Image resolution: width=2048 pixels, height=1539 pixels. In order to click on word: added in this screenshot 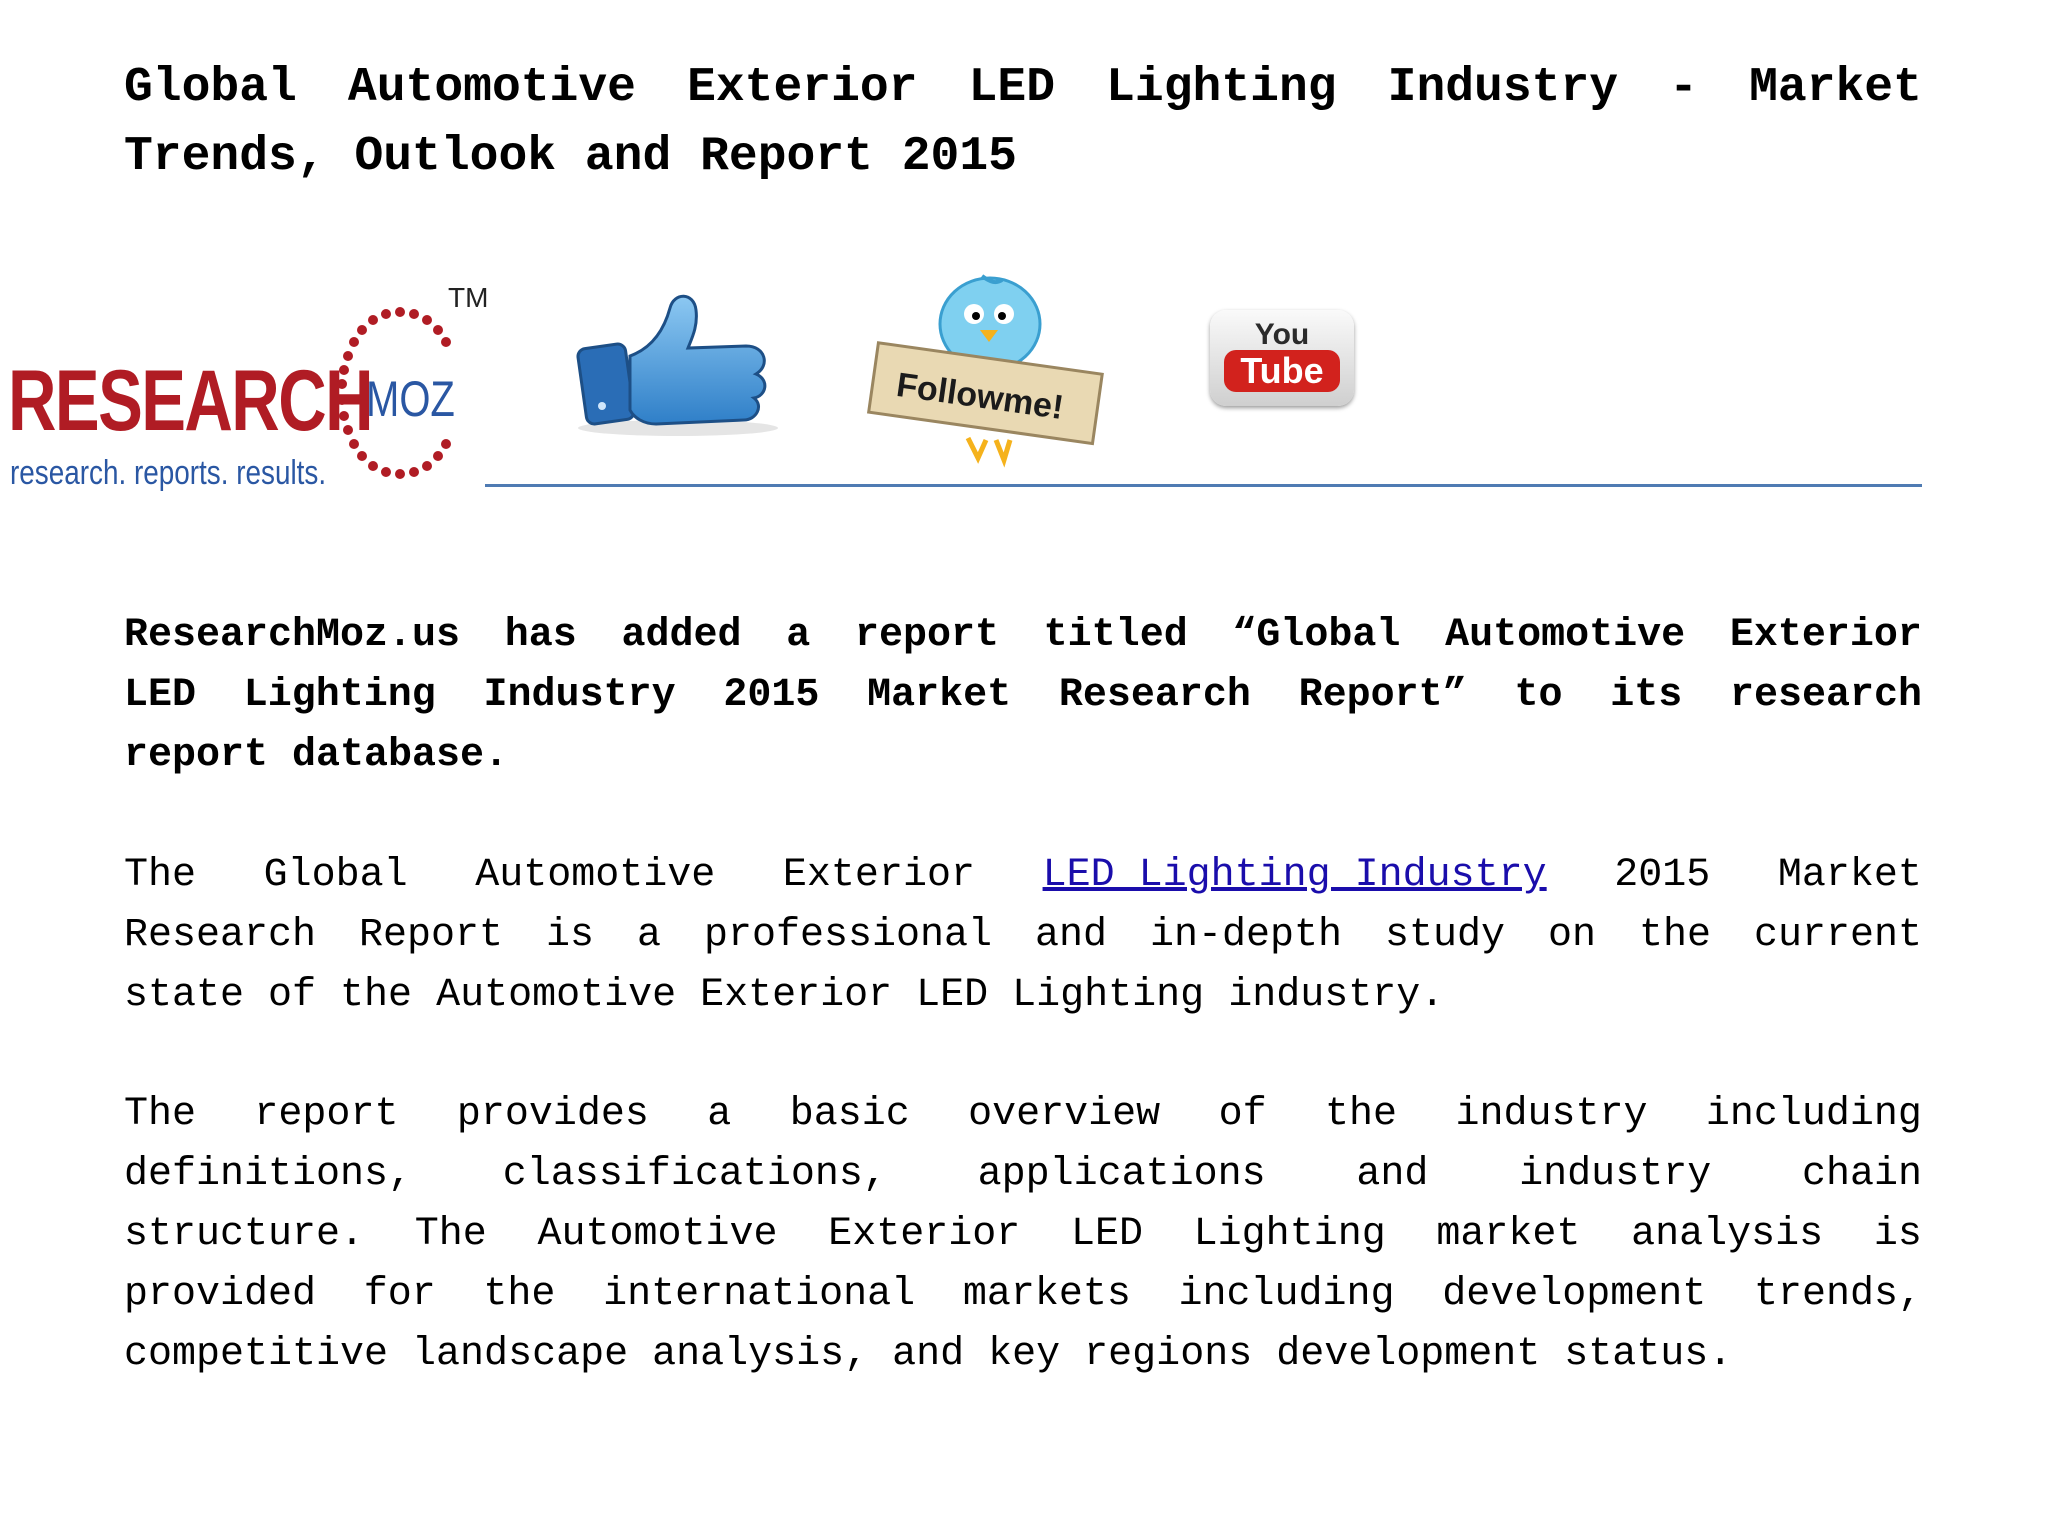, I will do `click(681, 635)`.